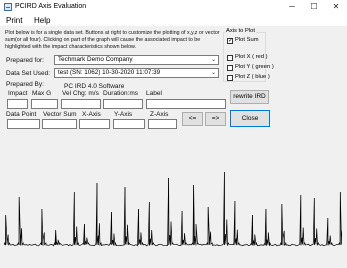 The height and width of the screenshot is (268, 347). Describe the element at coordinates (136, 60) in the screenshot. I see `prepared-for-combo: Techmark Demo Company ⌄` at that location.